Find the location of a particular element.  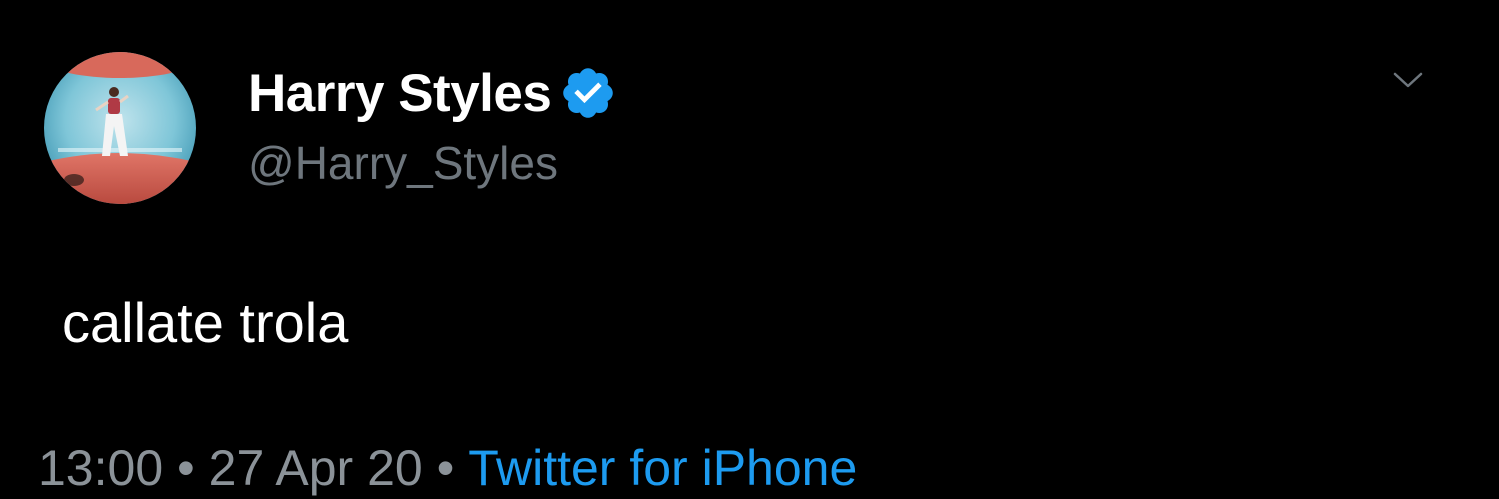

author-handle: @Harry_Styles is located at coordinates (403, 163).